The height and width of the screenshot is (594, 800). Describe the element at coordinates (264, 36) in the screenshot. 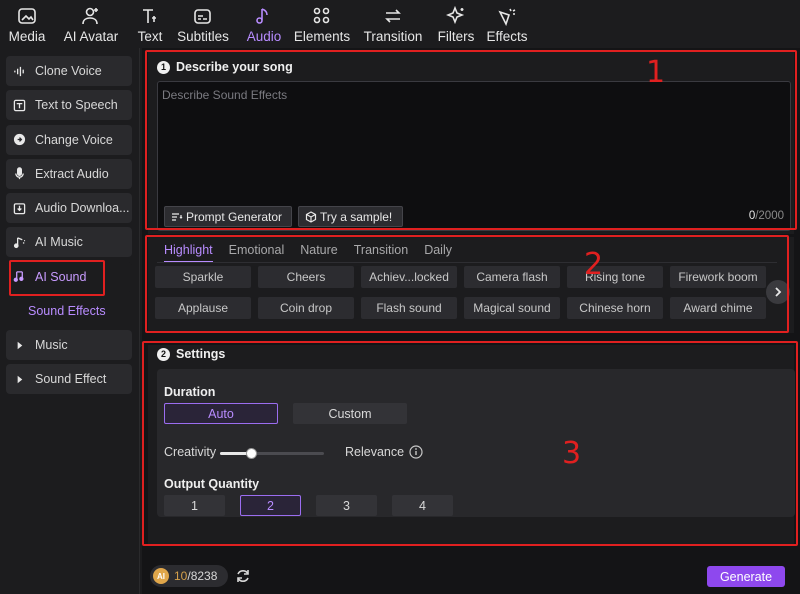

I see `toolbar-label: Audio` at that location.